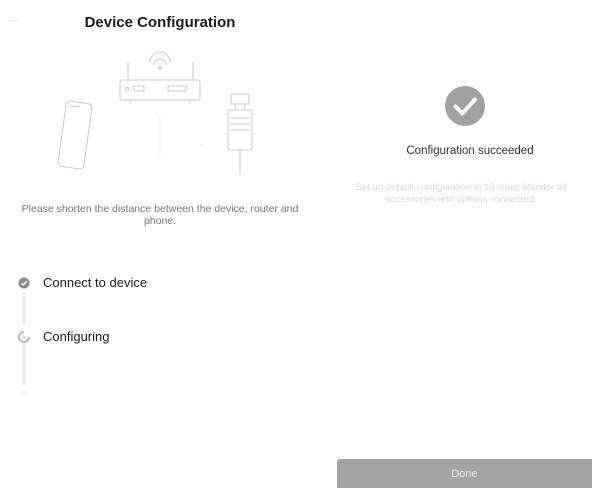 The height and width of the screenshot is (488, 592). Describe the element at coordinates (465, 106) in the screenshot. I see `success-check-icon` at that location.